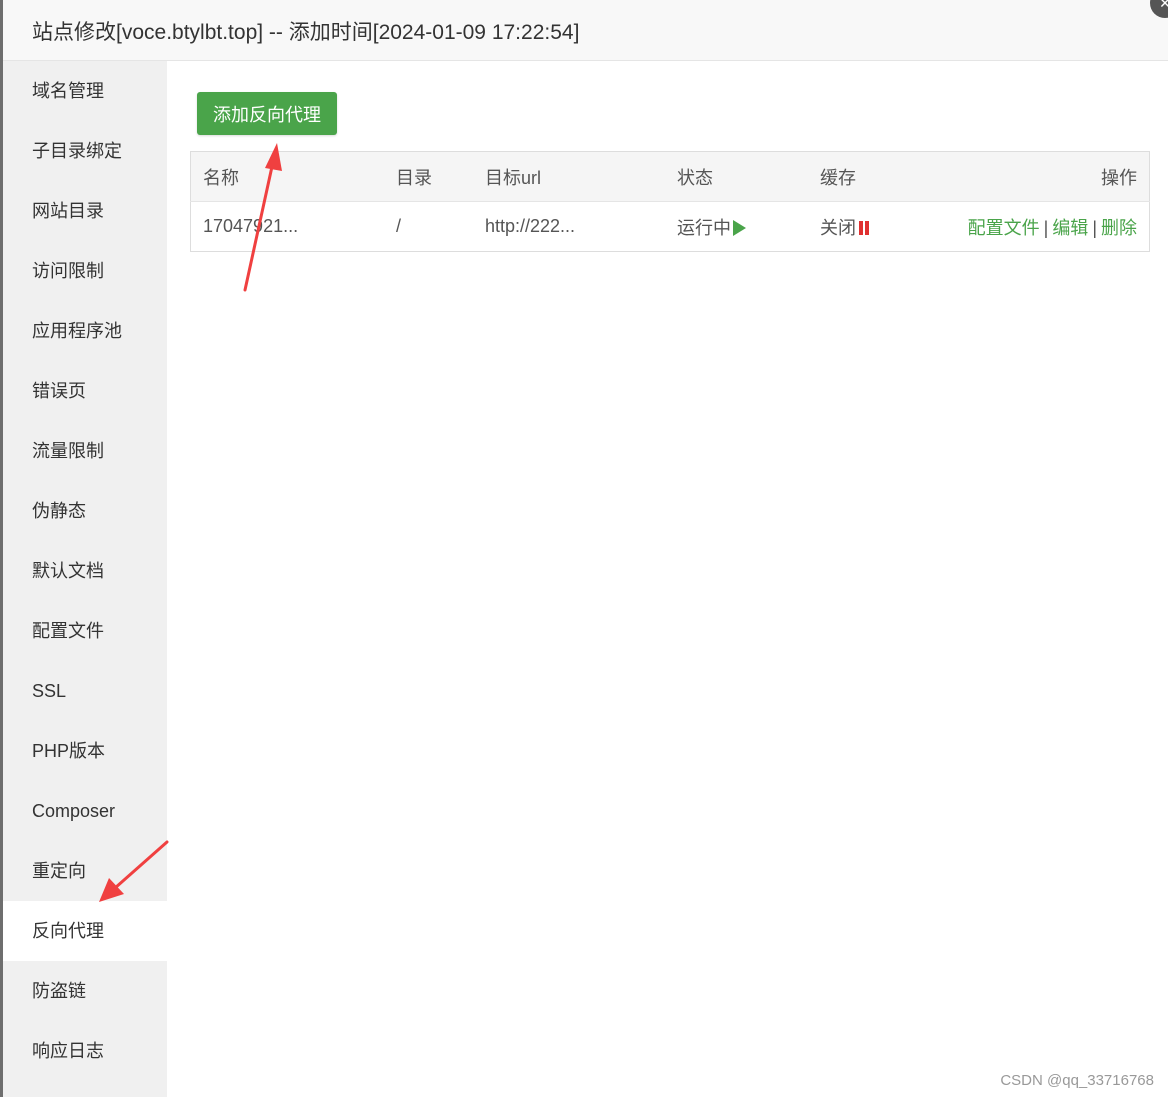 The height and width of the screenshot is (1097, 1168). I want to click on add-reverse-proxy-button: 添加反向代理, so click(267, 113).